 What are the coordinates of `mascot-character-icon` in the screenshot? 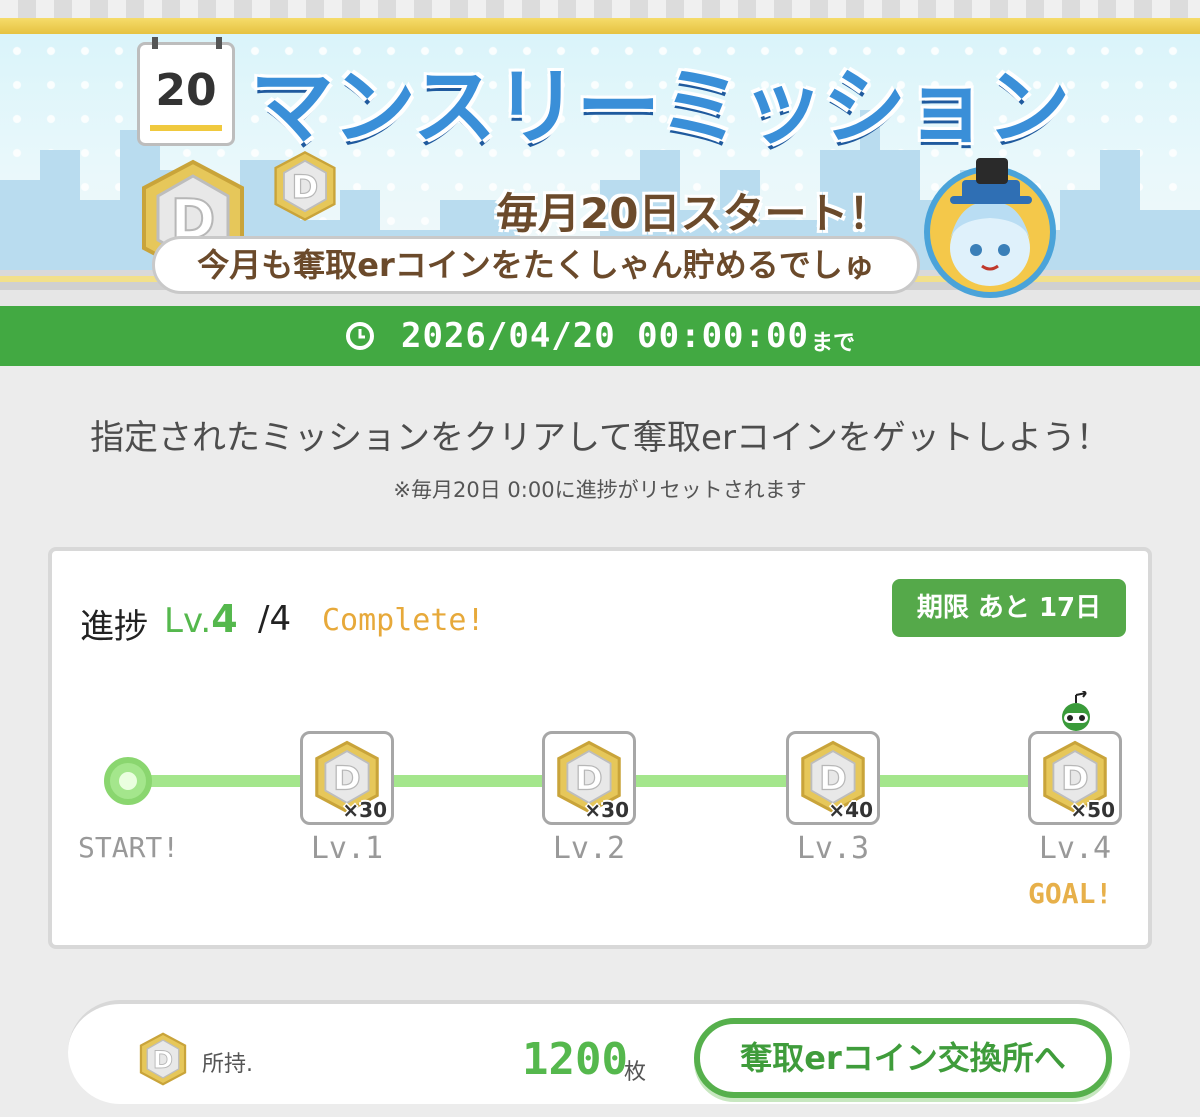 It's located at (990, 228).